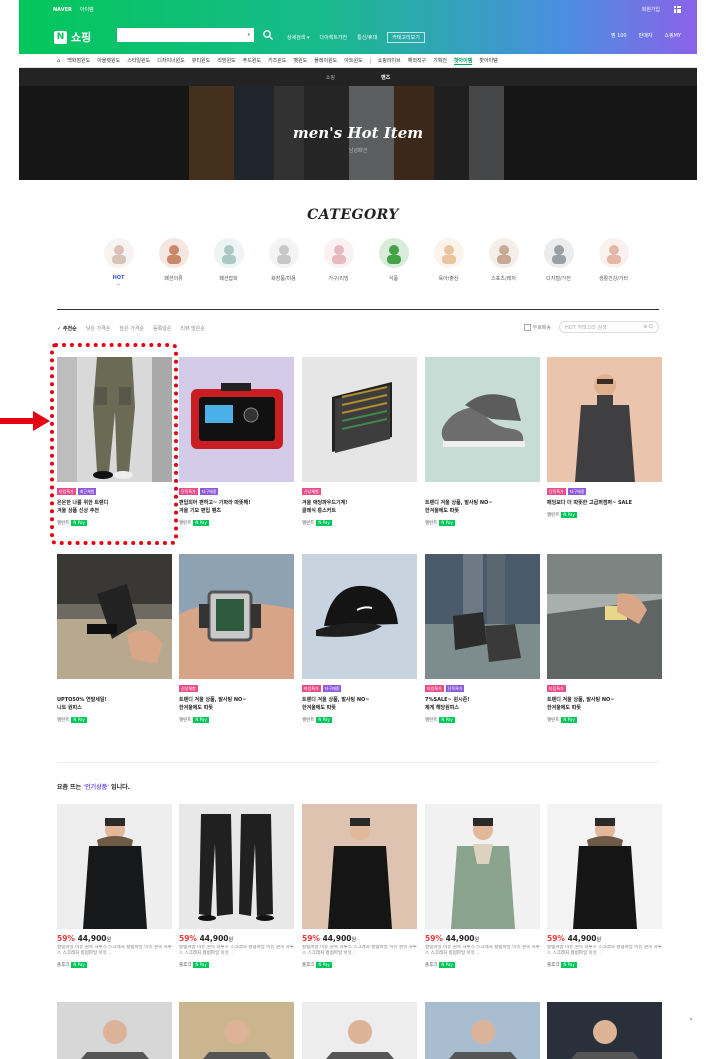  I want to click on catnav-item: 백화점윈도, so click(78, 60).